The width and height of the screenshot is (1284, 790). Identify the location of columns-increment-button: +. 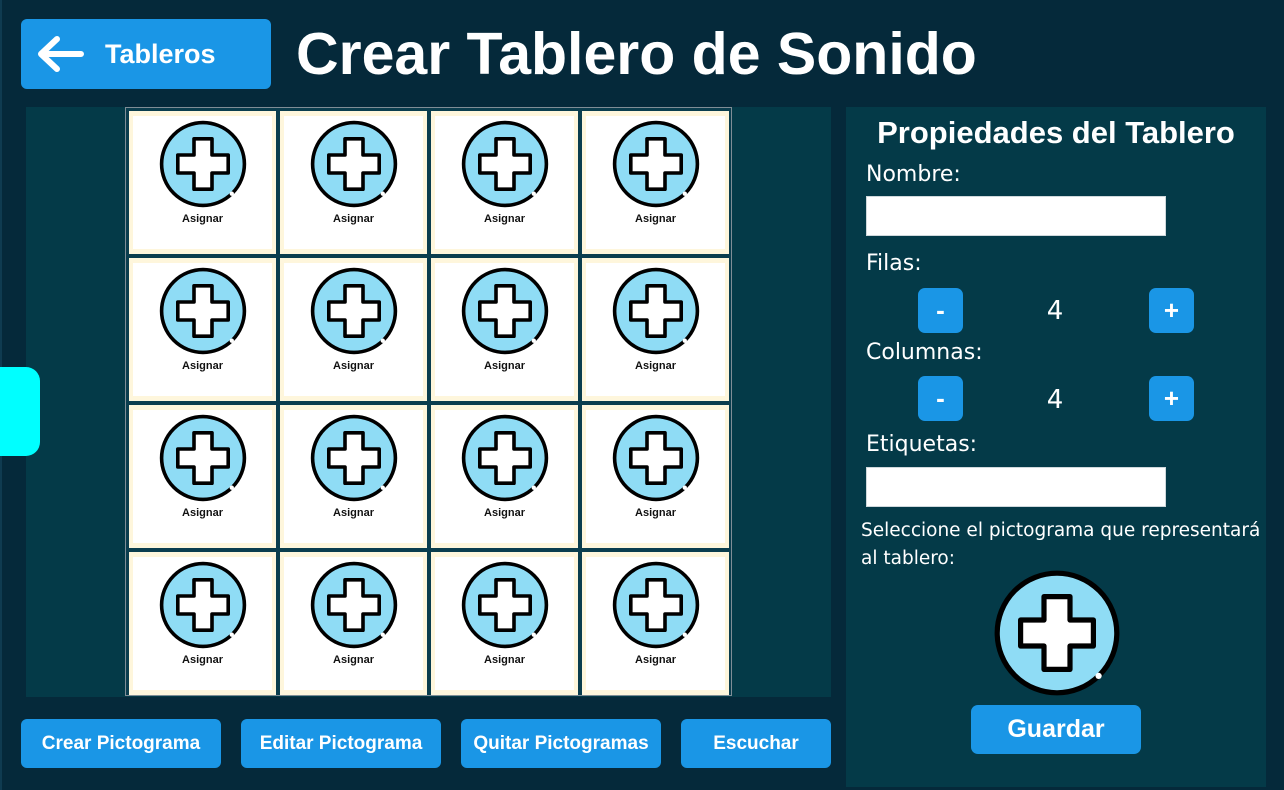
(1171, 398).